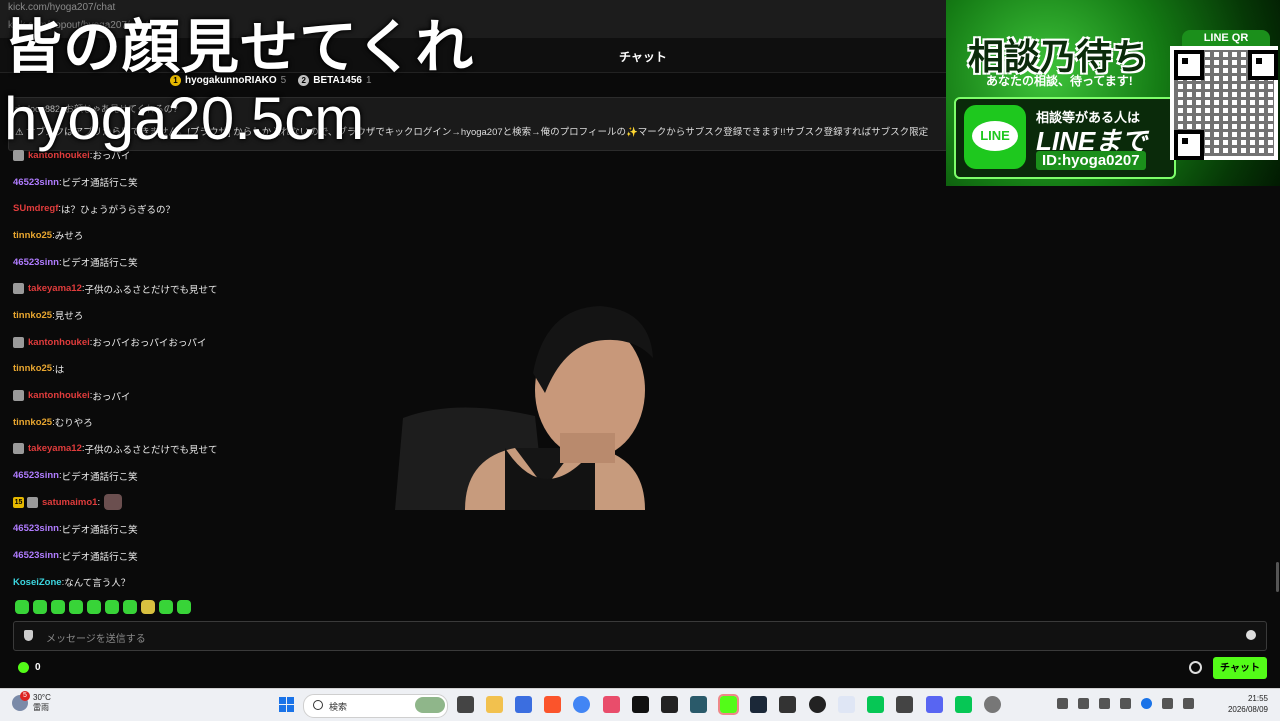 The height and width of the screenshot is (721, 1280). Describe the element at coordinates (97, 584) in the screenshot. I see `chat-text: なんて言う人？` at that location.